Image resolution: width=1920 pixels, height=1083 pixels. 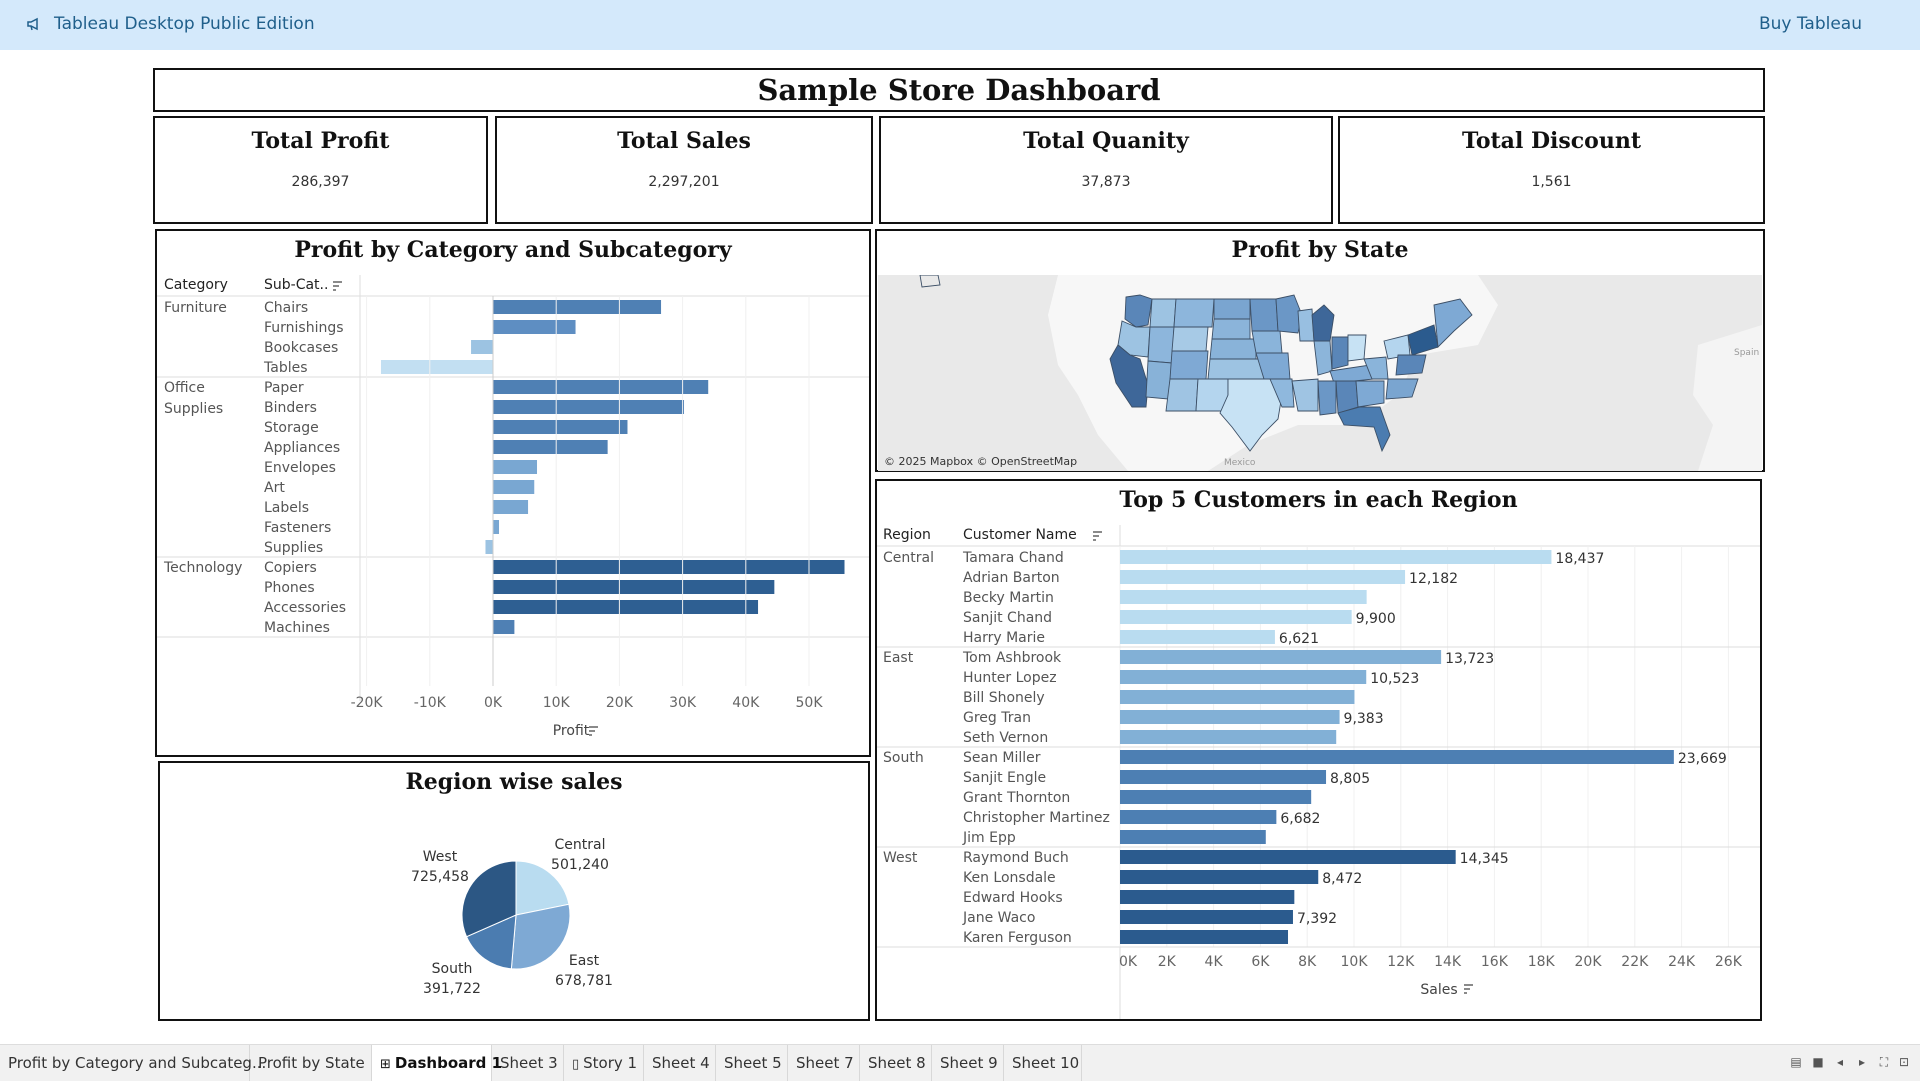 What do you see at coordinates (989, 838) in the screenshot?
I see `customer-name-label: Jim Epp` at bounding box center [989, 838].